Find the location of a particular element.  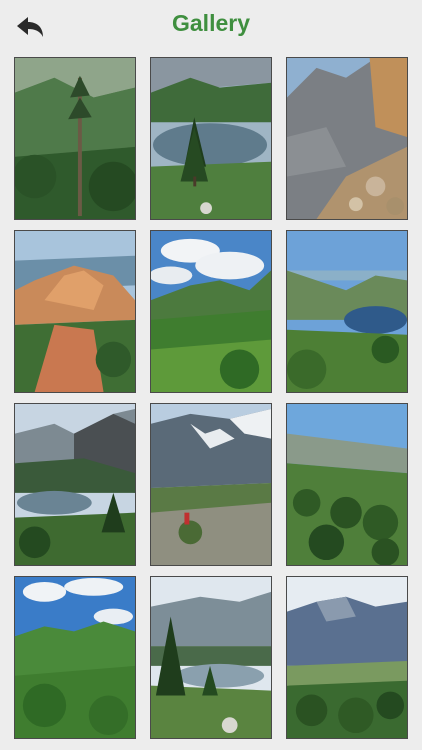

header-bar: Gallery is located at coordinates (211, 26).